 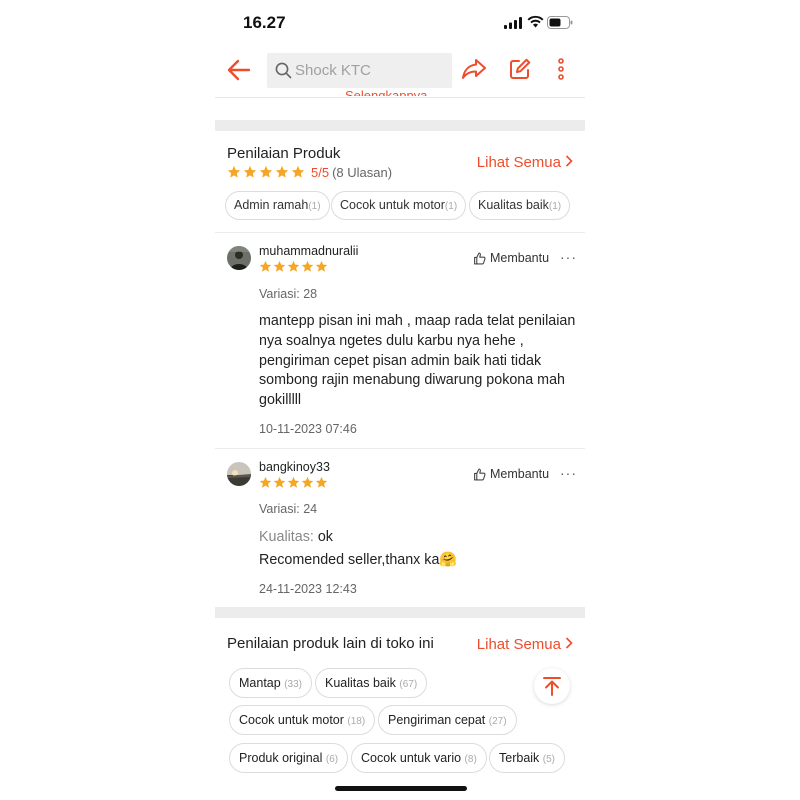 I want to click on see-all-ratings-link: Lihat Semua, so click(x=525, y=162).